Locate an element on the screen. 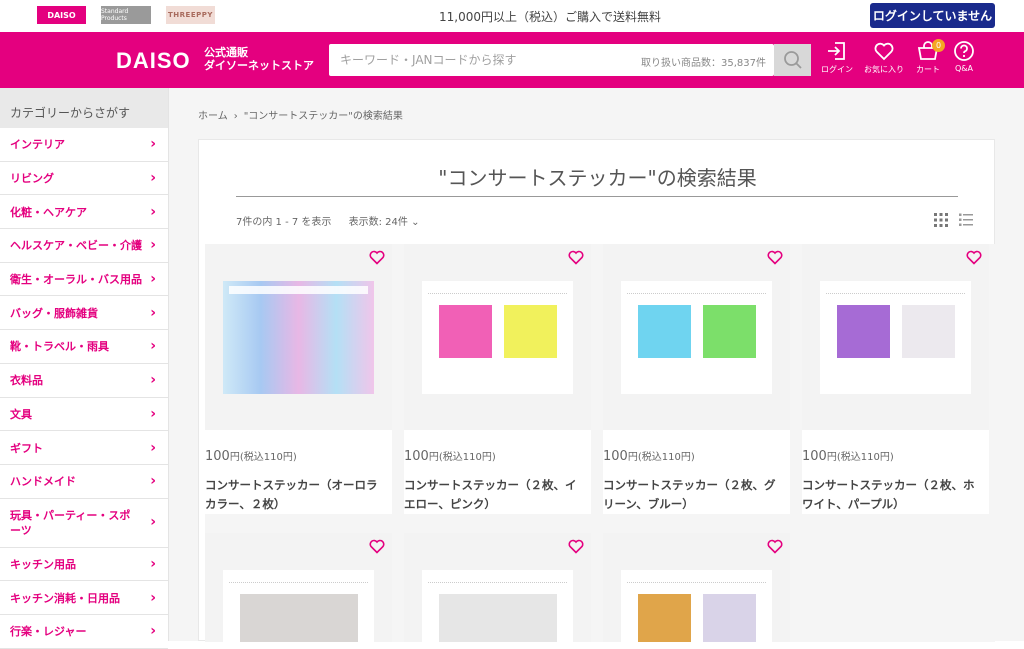 This screenshot has width=1024, height=649. breadcrumb-home: ホーム is located at coordinates (213, 116).